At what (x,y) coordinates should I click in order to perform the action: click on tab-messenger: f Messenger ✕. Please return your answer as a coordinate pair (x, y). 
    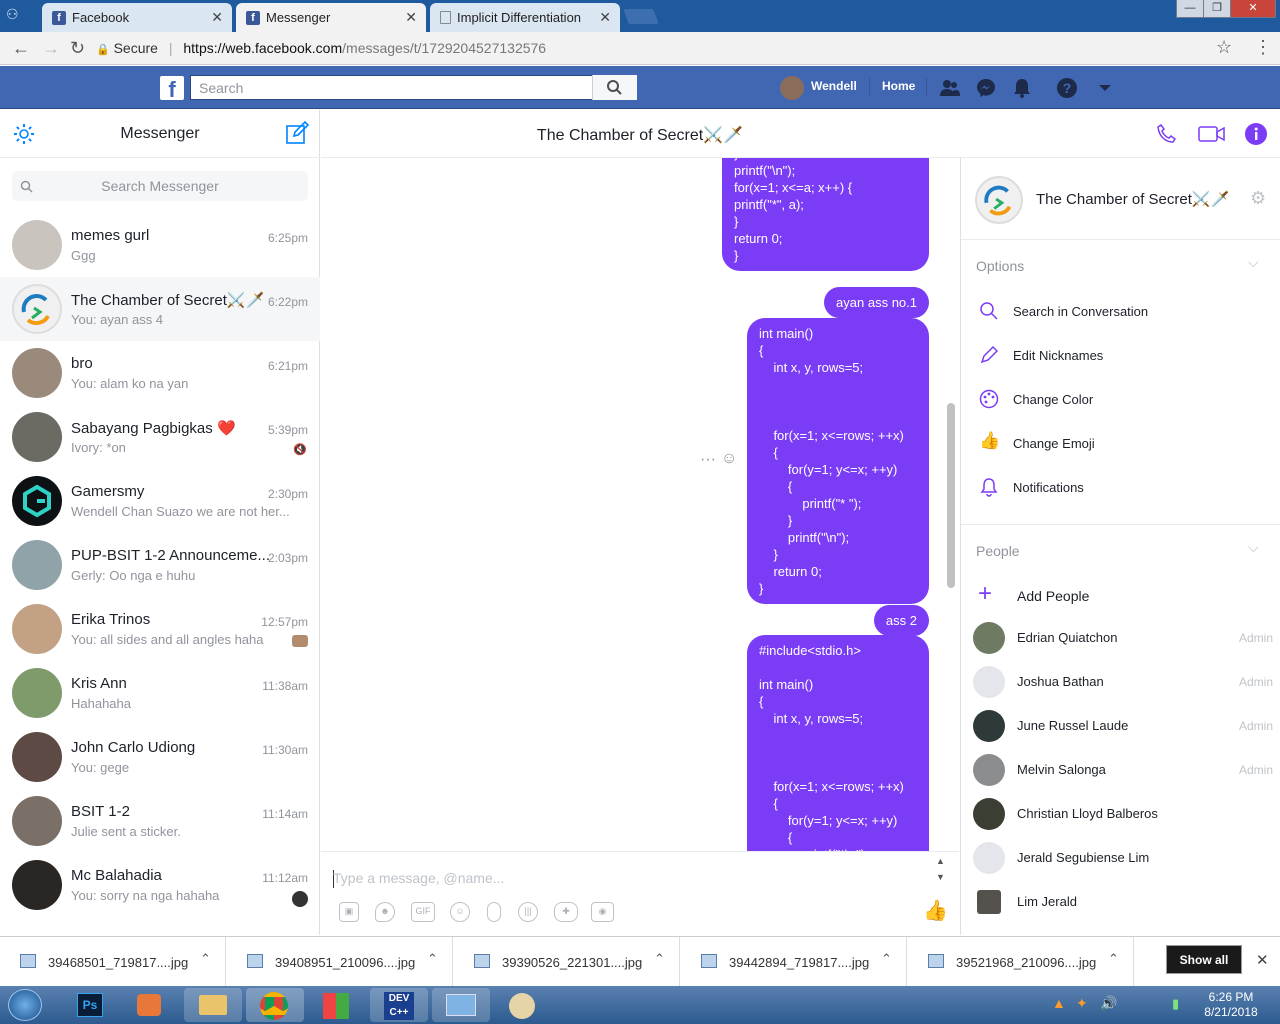
    Looking at the image, I should click on (331, 17).